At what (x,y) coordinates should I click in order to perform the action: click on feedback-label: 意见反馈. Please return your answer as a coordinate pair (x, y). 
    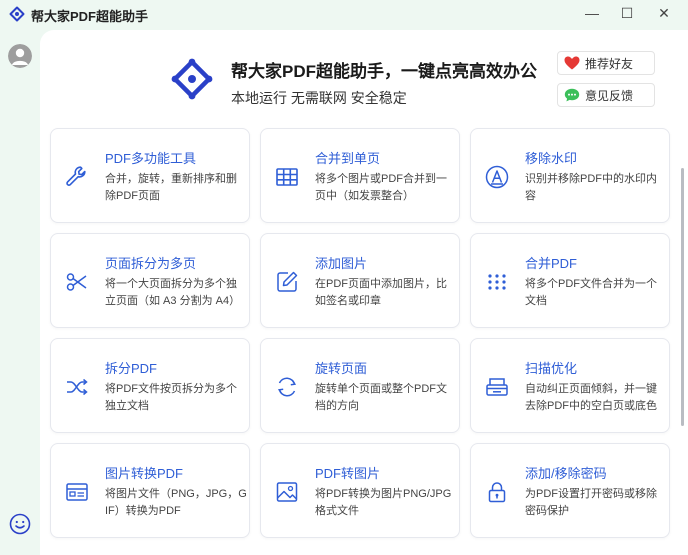
    Looking at the image, I should click on (609, 95).